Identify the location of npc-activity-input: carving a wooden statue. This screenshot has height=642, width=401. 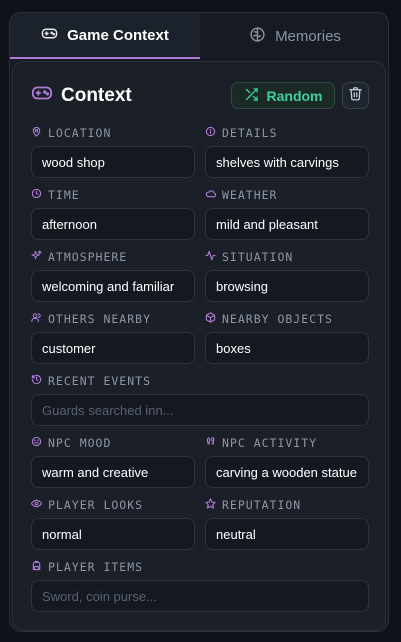
(287, 472).